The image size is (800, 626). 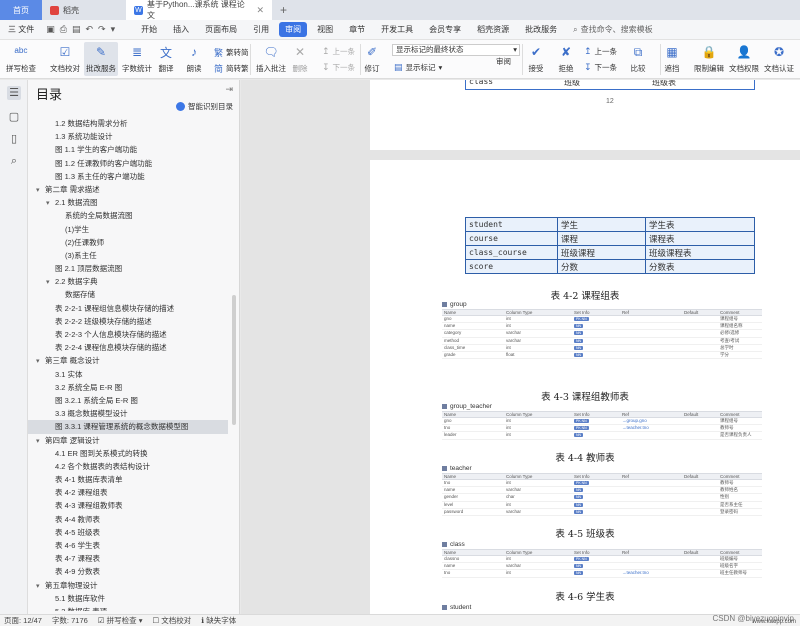 I want to click on review-pane-button: 审阅, so click(x=503, y=61).